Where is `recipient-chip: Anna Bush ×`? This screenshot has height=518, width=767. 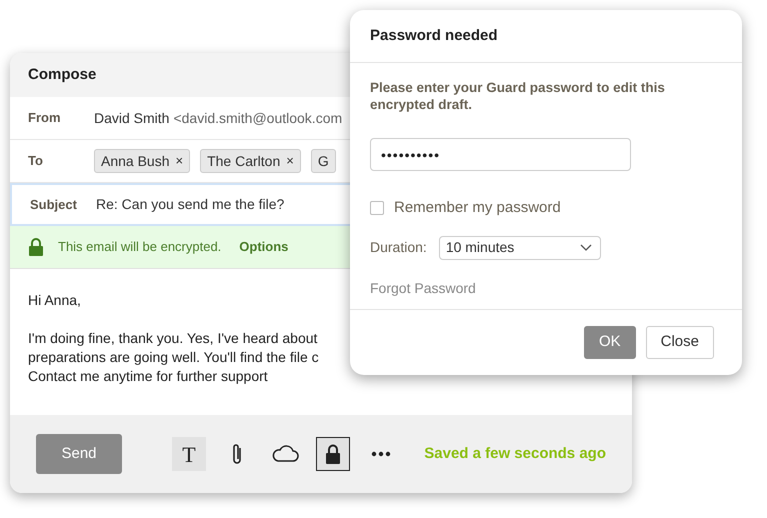
recipient-chip: Anna Bush × is located at coordinates (142, 161).